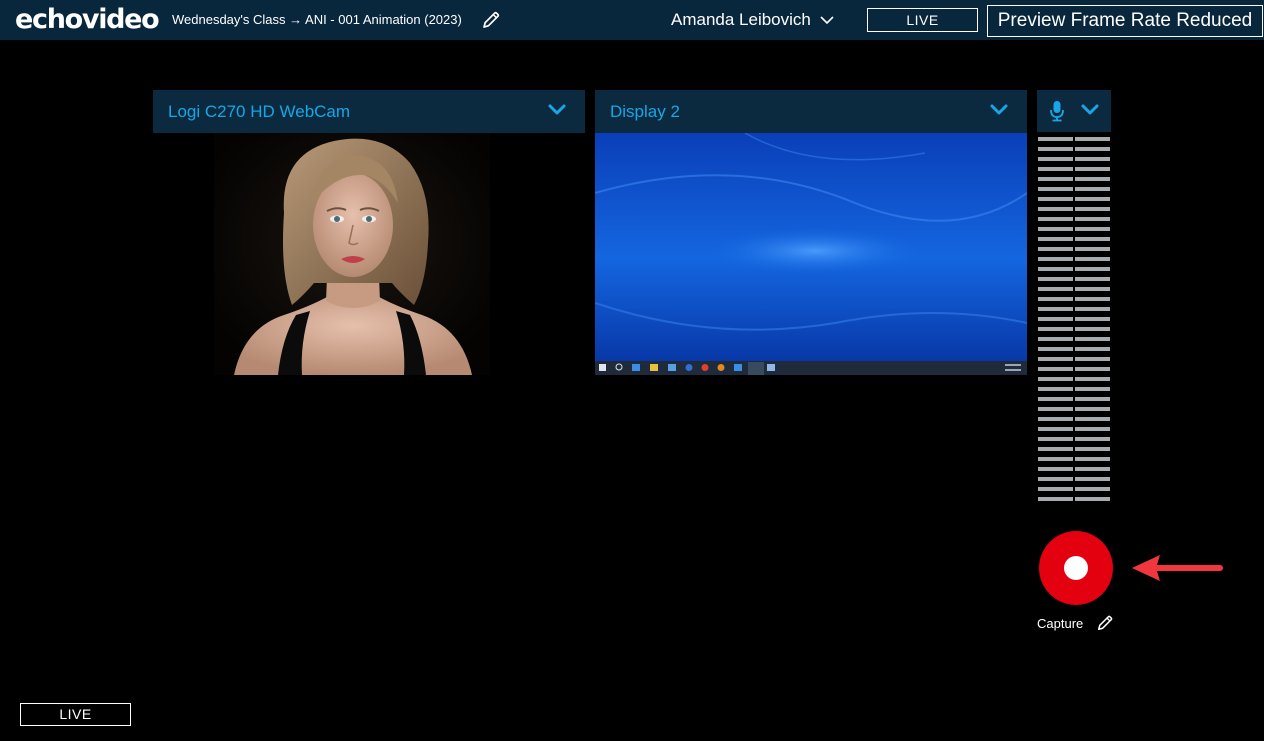  Describe the element at coordinates (87, 19) in the screenshot. I see `echovideo-logo: echovideo` at that location.